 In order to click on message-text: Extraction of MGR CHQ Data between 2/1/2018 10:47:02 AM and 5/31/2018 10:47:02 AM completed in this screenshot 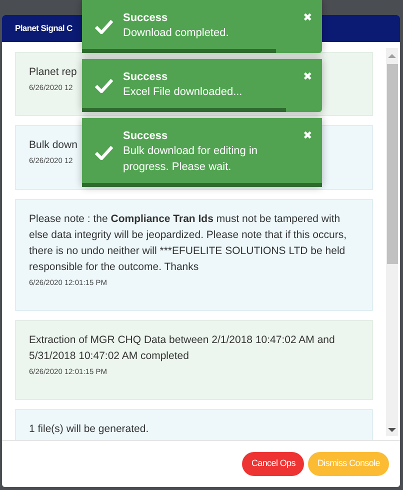, I will do `click(182, 348)`.